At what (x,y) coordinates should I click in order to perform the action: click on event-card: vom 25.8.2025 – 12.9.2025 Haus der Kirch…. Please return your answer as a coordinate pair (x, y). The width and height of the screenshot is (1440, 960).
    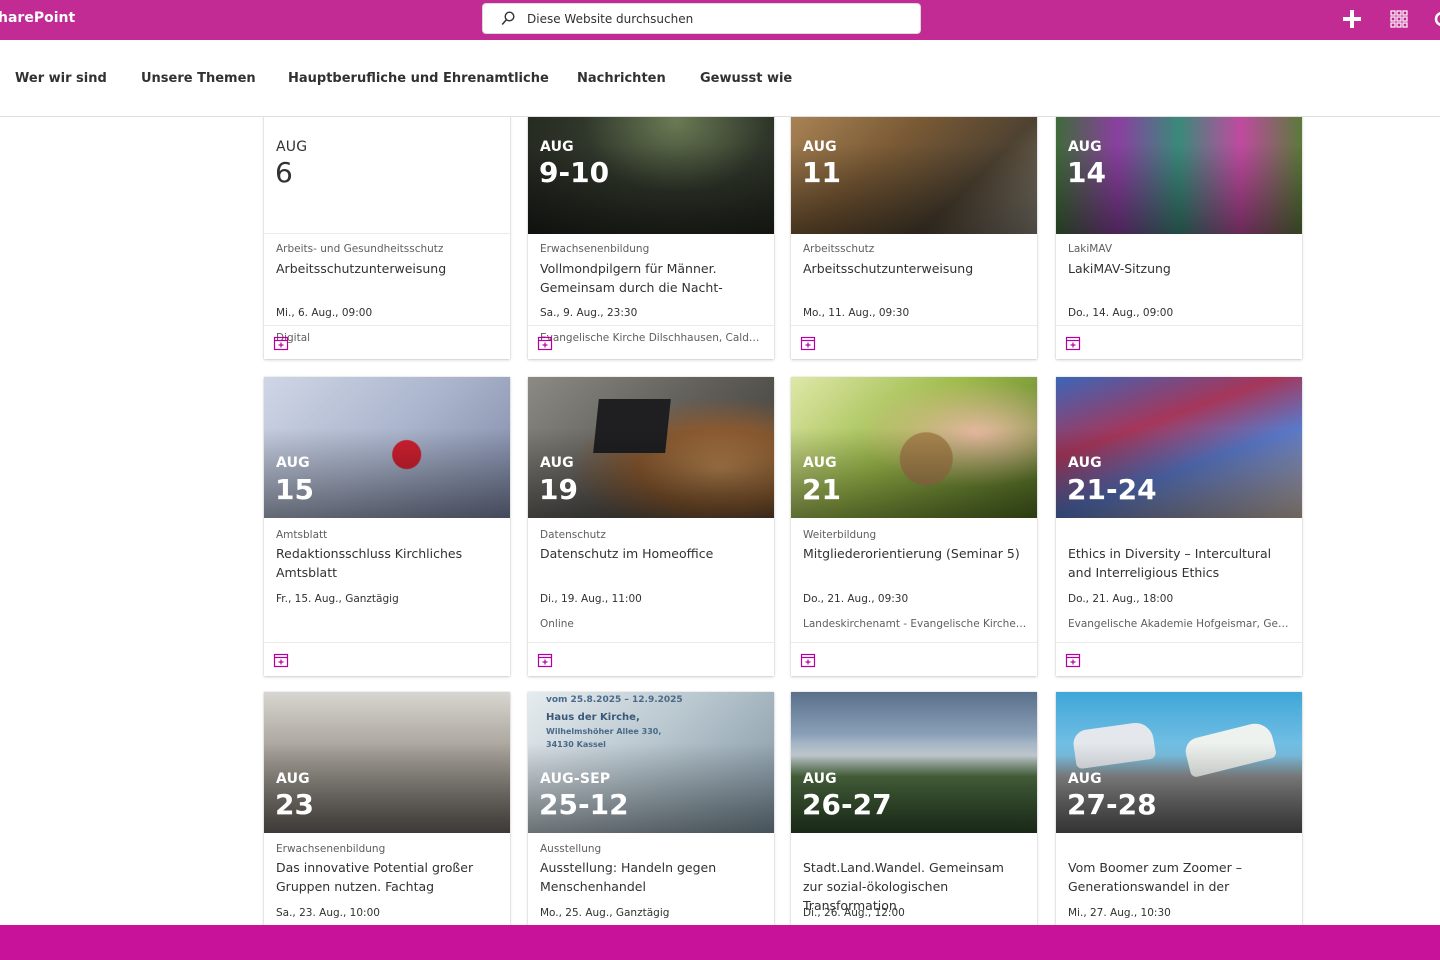
    Looking at the image, I should click on (651, 808).